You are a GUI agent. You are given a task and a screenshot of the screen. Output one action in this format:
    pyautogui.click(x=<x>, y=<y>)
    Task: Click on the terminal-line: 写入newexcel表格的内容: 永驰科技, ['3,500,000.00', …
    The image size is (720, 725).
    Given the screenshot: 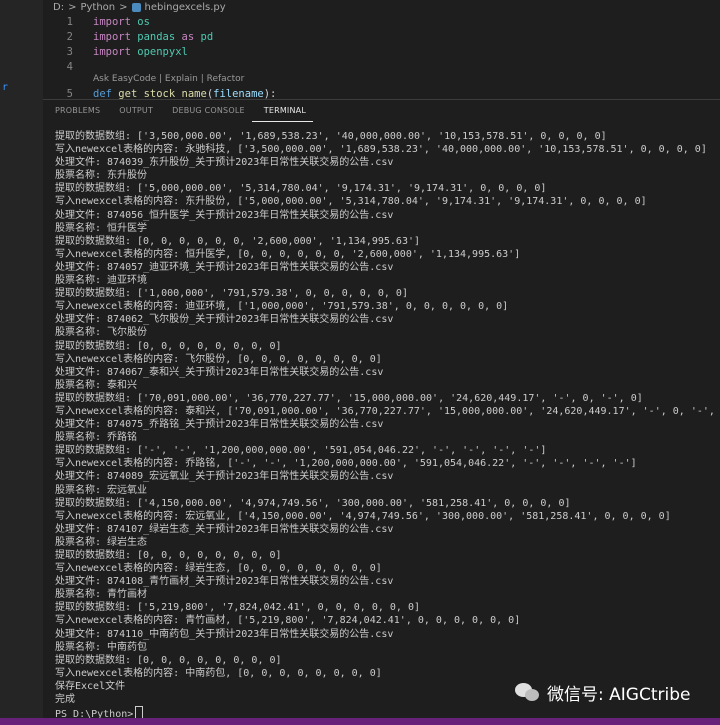 What is the action you would take?
    pyautogui.click(x=381, y=150)
    